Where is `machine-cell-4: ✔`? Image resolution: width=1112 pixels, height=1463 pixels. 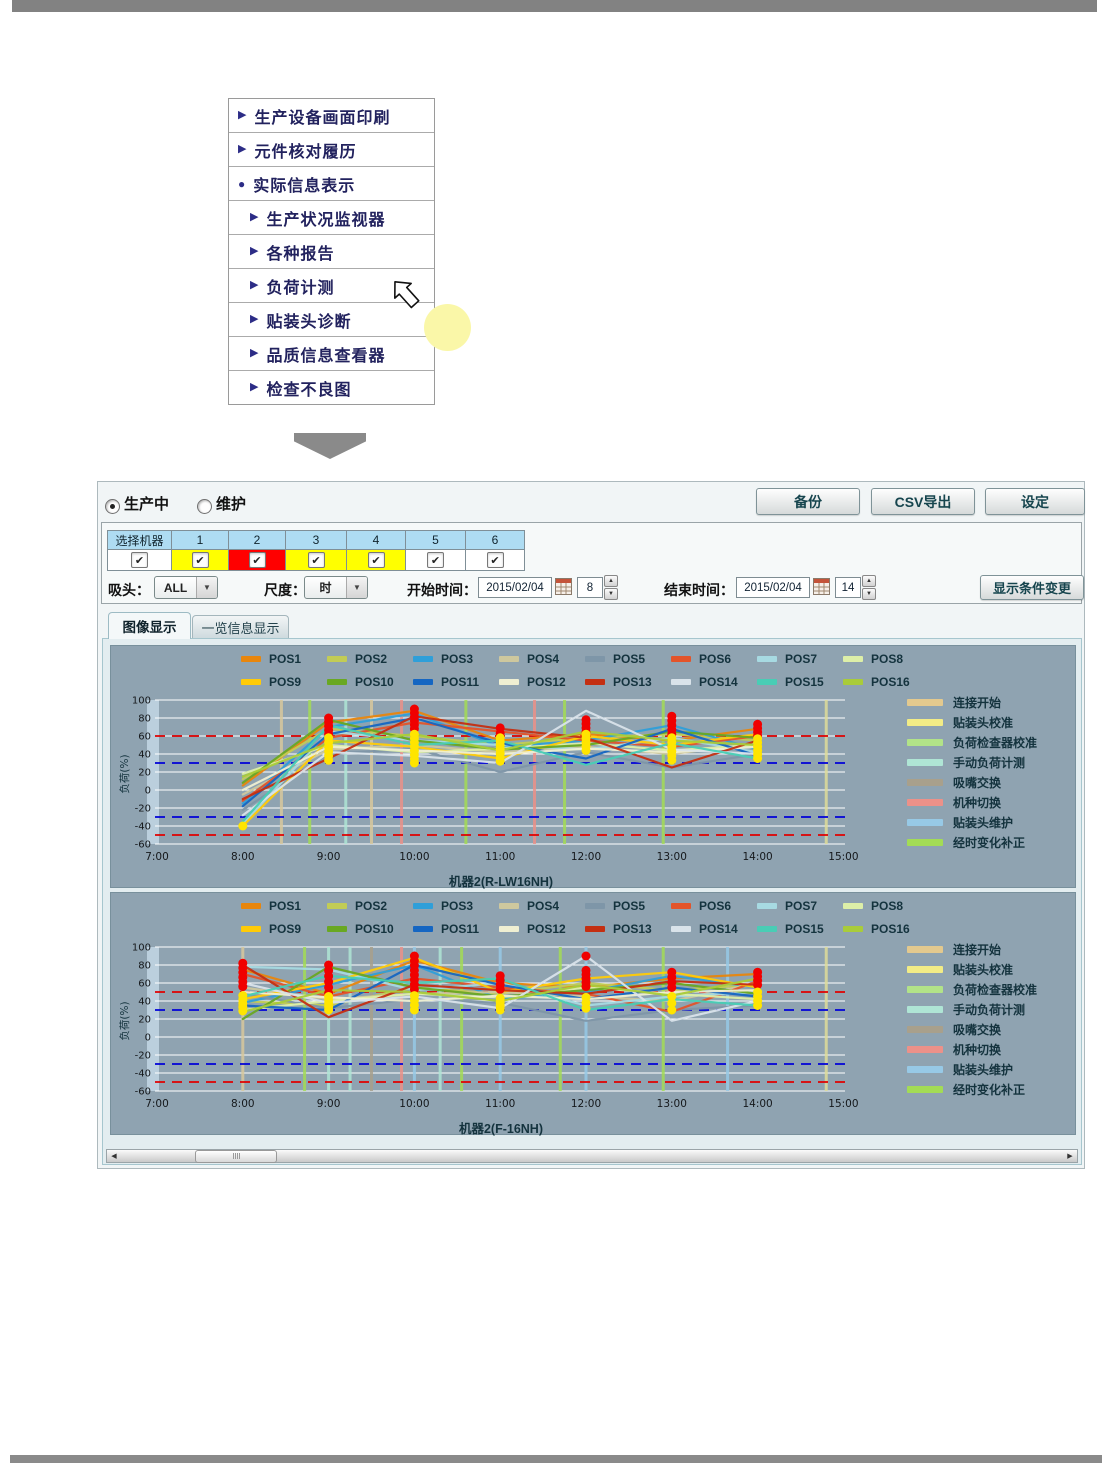 machine-cell-4: ✔ is located at coordinates (376, 560).